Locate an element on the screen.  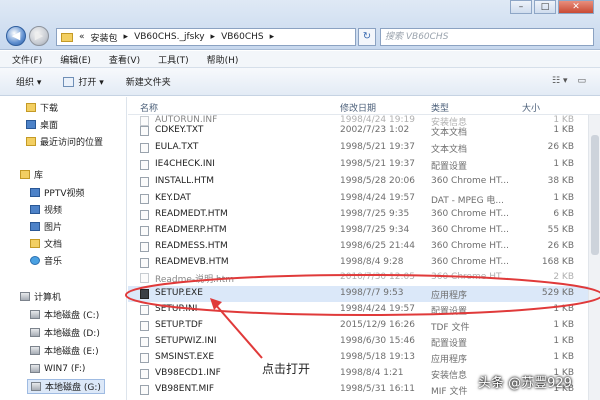
sidebar-item-computer: 计算机 is located at coordinates (40, 296).